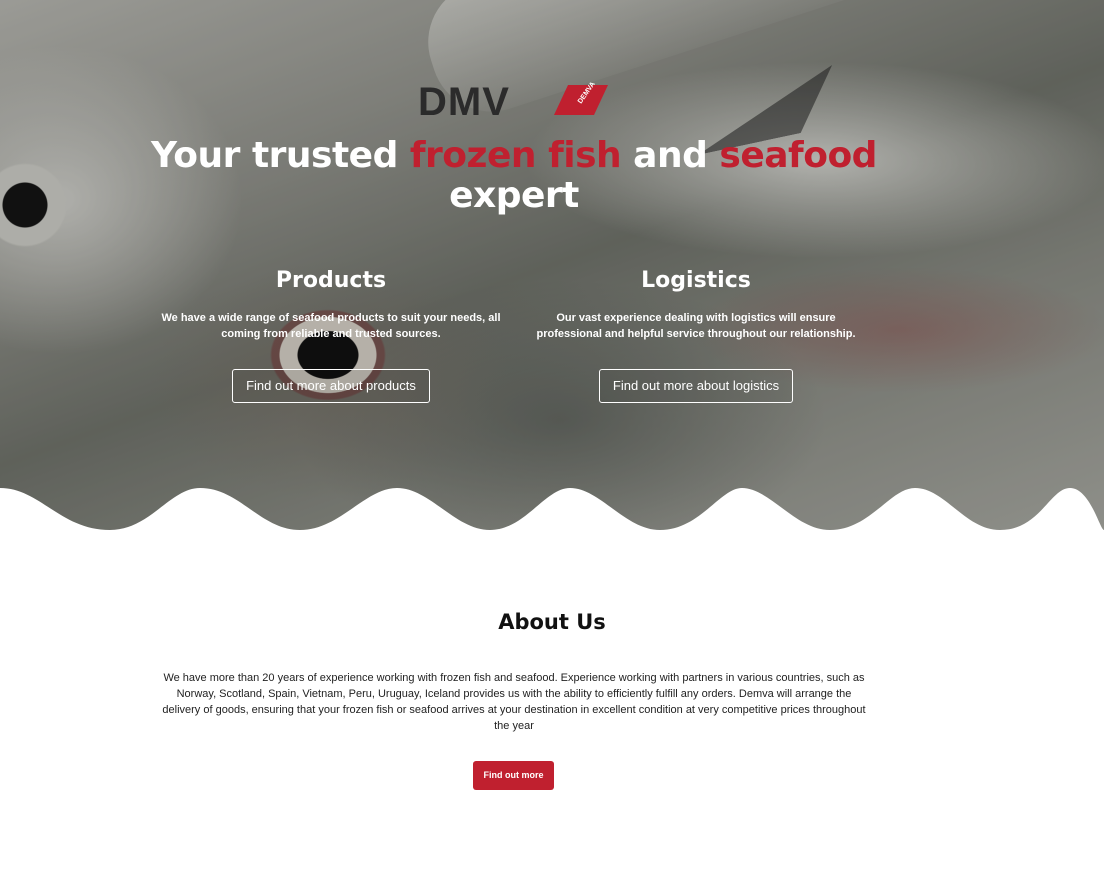  Describe the element at coordinates (670, 155) in the screenshot. I see `headline-text-2: and` at that location.